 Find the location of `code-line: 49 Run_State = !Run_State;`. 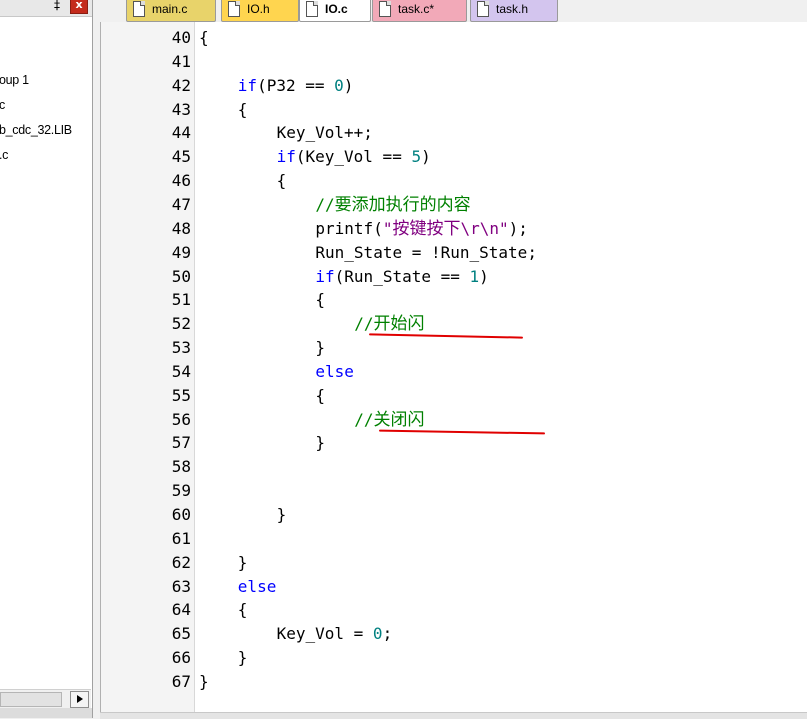

code-line: 49 Run_State = !Run_State; is located at coordinates (454, 253).